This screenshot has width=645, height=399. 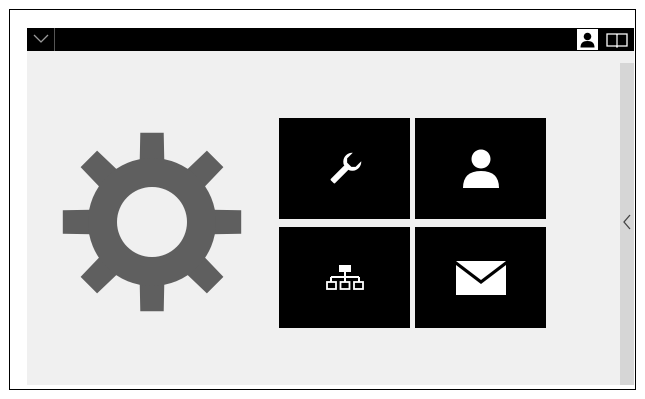 I want to click on user-profile-button, so click(x=587, y=39).